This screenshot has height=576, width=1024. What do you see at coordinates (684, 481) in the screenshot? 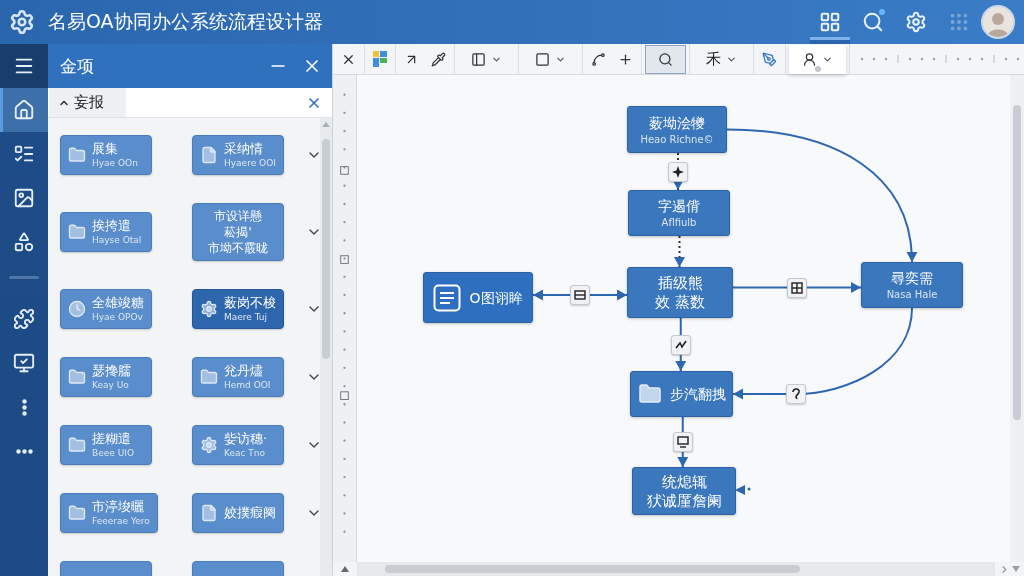
I see `node-title: 统熄辄` at bounding box center [684, 481].